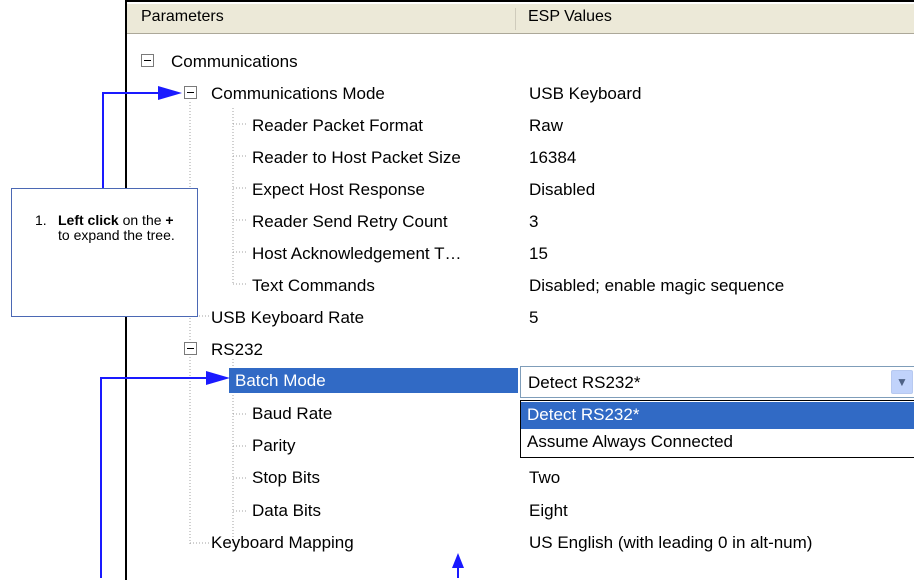 The height and width of the screenshot is (580, 914). I want to click on arrow-line-batch-mode, so click(153, 477).